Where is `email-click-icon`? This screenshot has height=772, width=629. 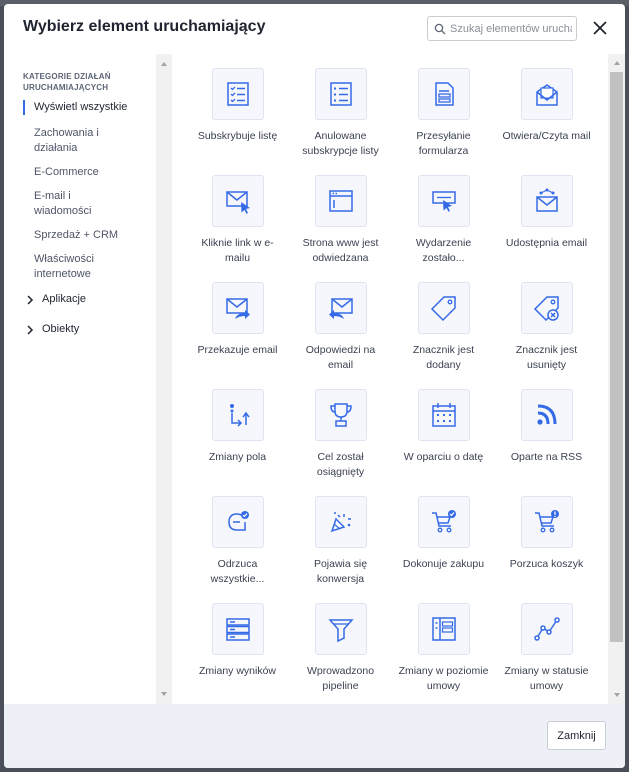
email-click-icon is located at coordinates (237, 202).